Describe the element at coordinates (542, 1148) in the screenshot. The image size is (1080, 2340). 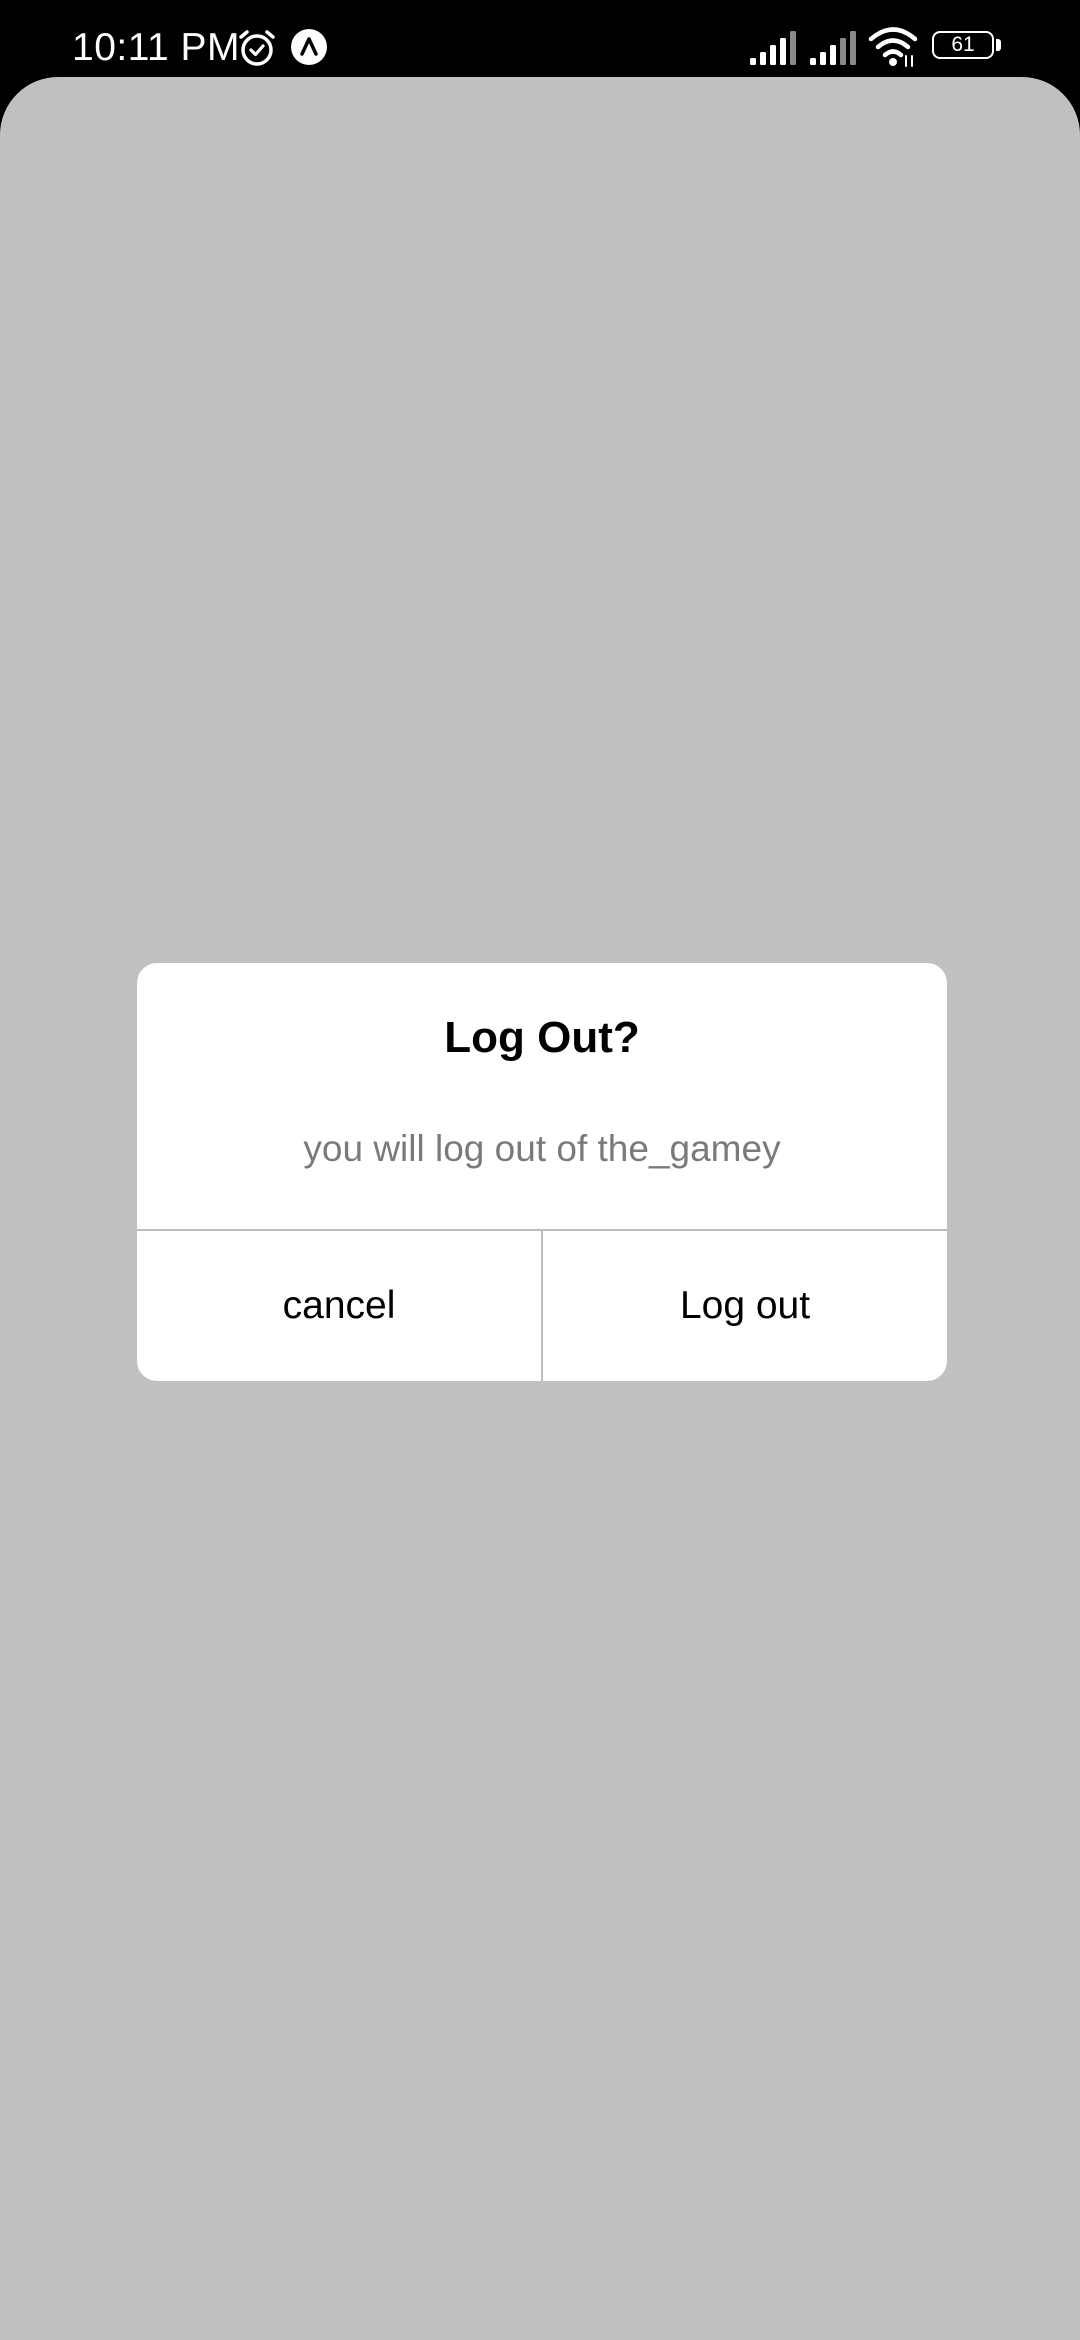
I see `dialog-message: you will log out of the_gamey` at that location.